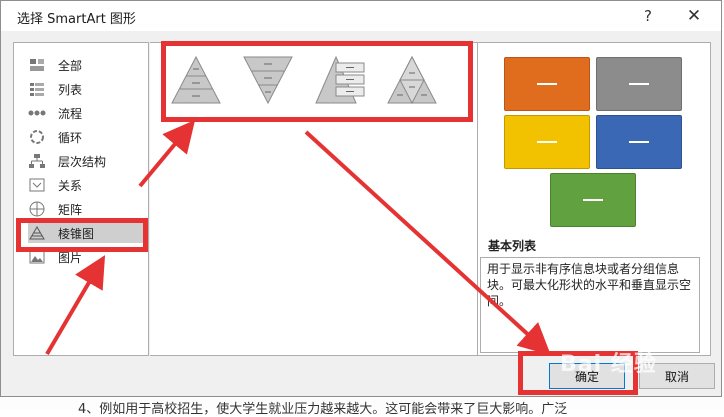 The image size is (724, 417). Describe the element at coordinates (608, 364) in the screenshot. I see `watermark: Bai 经验` at that location.